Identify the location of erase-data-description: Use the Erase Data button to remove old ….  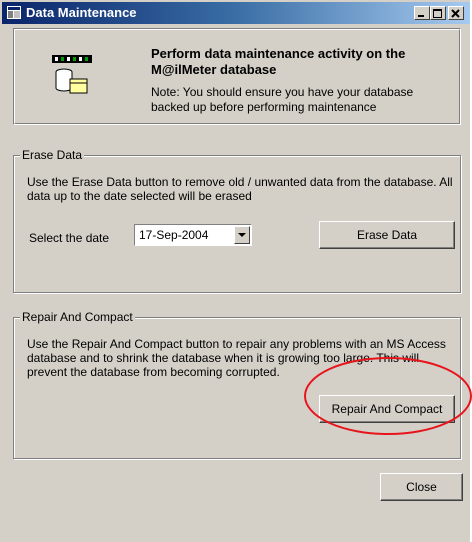
(240, 189).